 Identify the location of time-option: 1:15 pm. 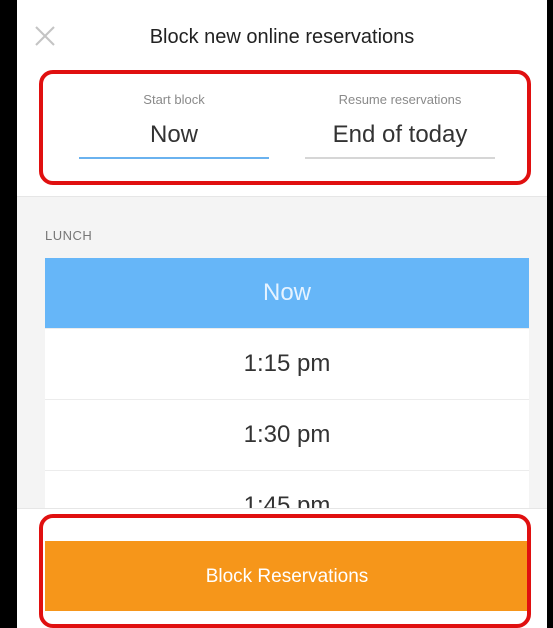
(287, 364).